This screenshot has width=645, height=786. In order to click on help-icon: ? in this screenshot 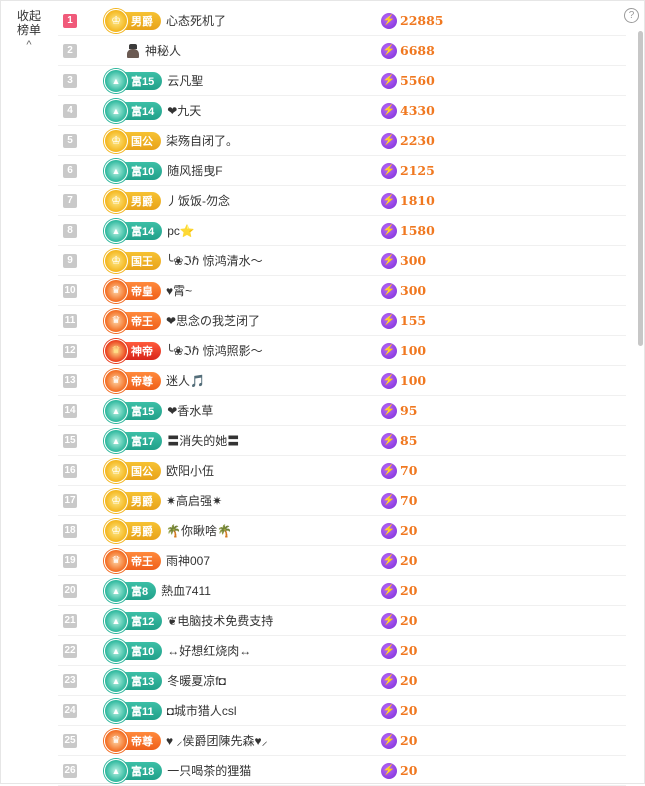, I will do `click(631, 15)`.